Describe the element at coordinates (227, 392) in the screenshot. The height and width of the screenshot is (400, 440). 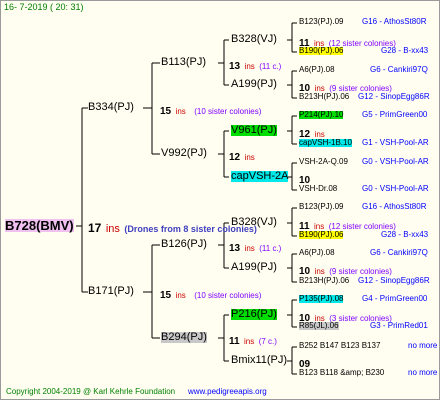
I see `website-link: www.pedigreeapis.org` at that location.